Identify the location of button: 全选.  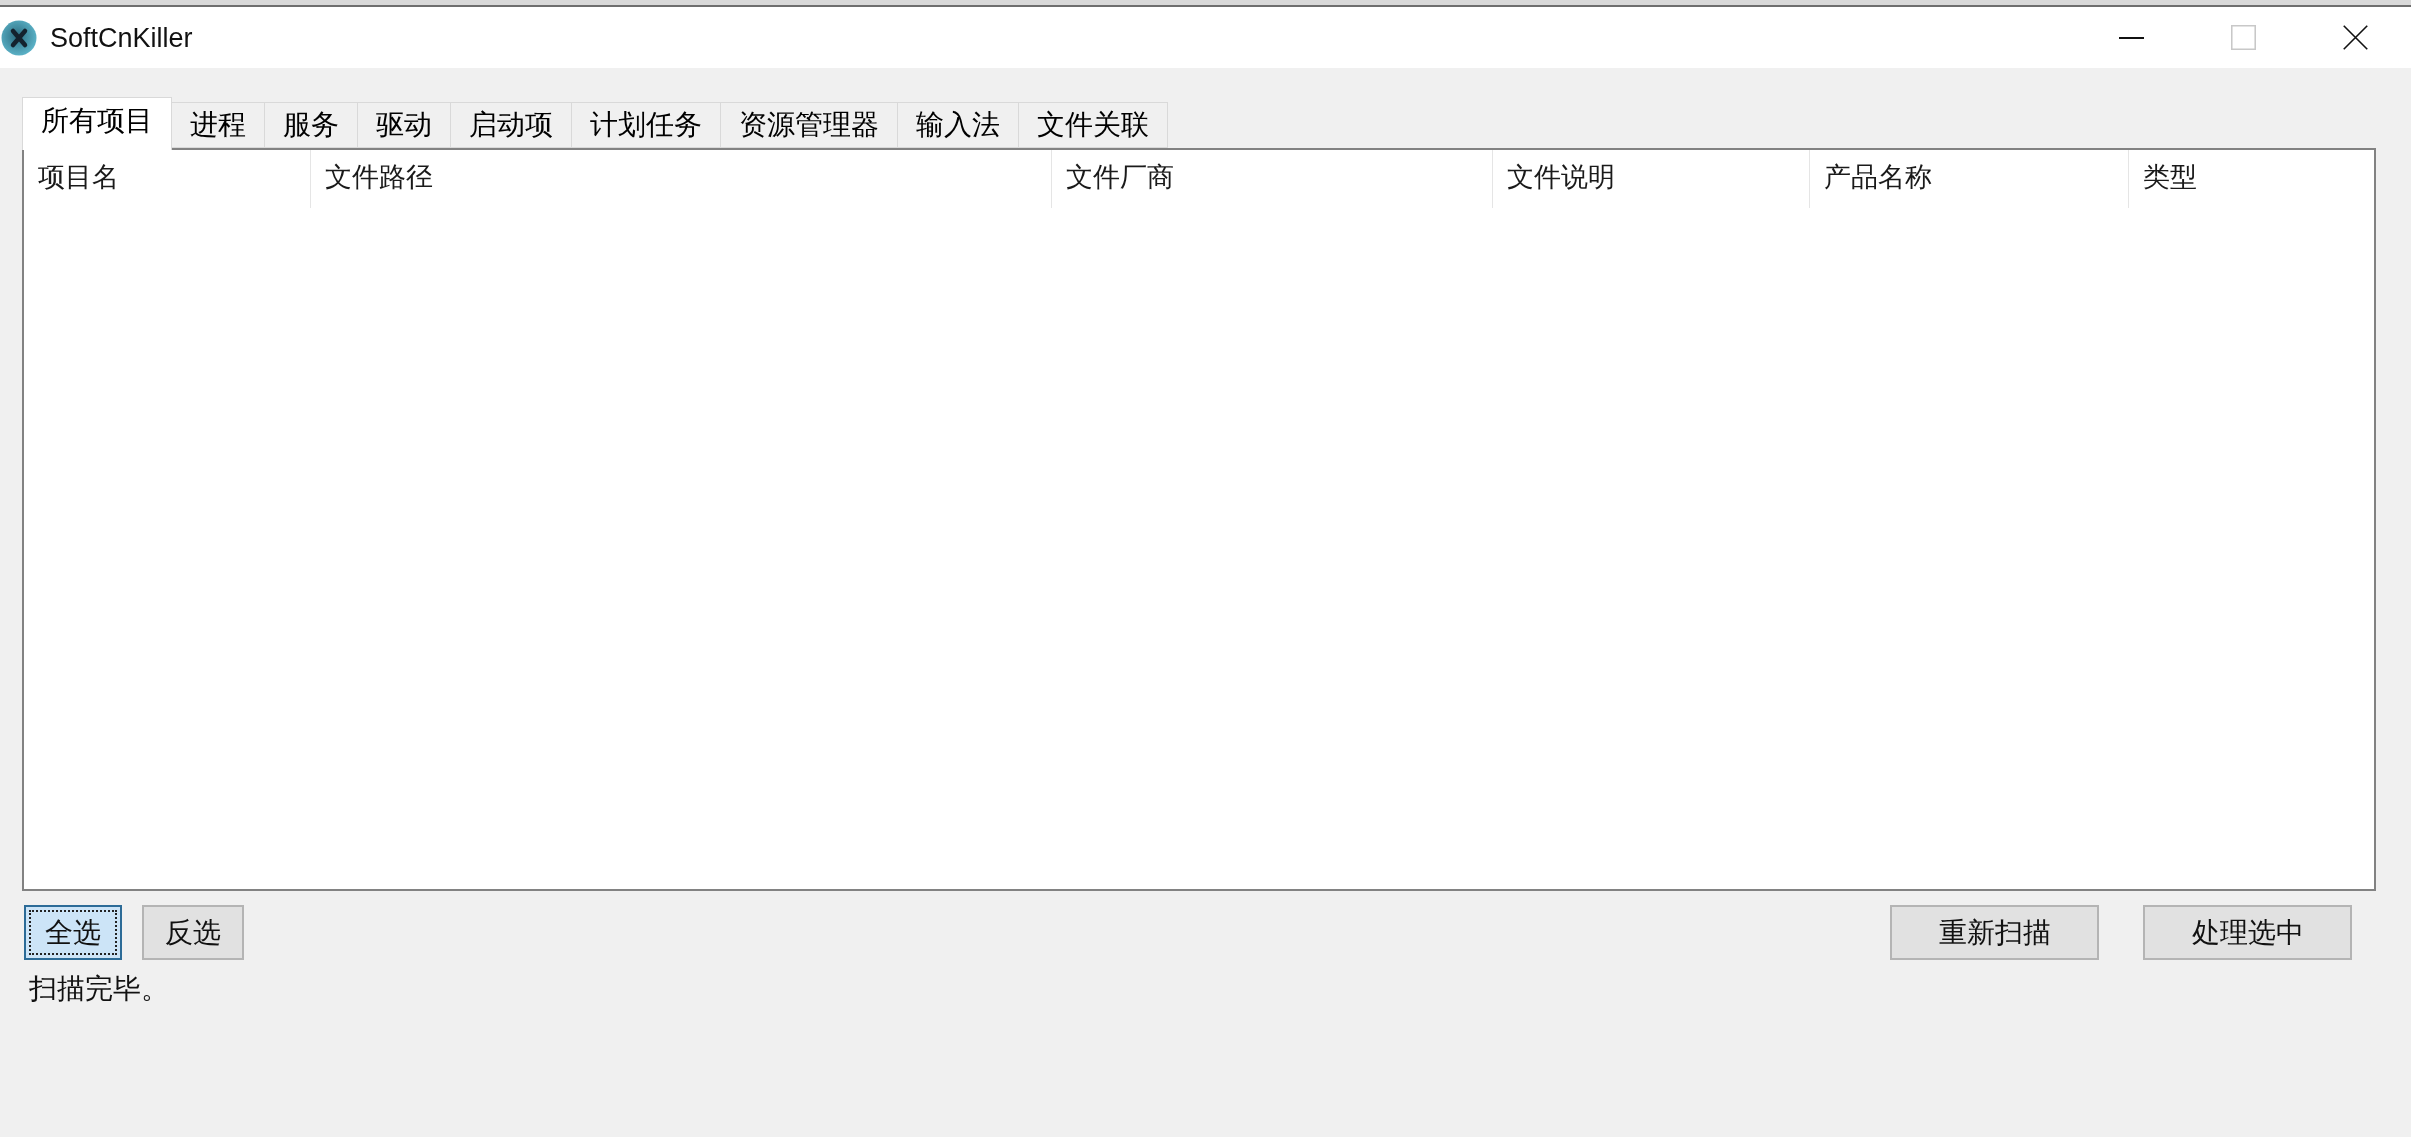
(73, 932).